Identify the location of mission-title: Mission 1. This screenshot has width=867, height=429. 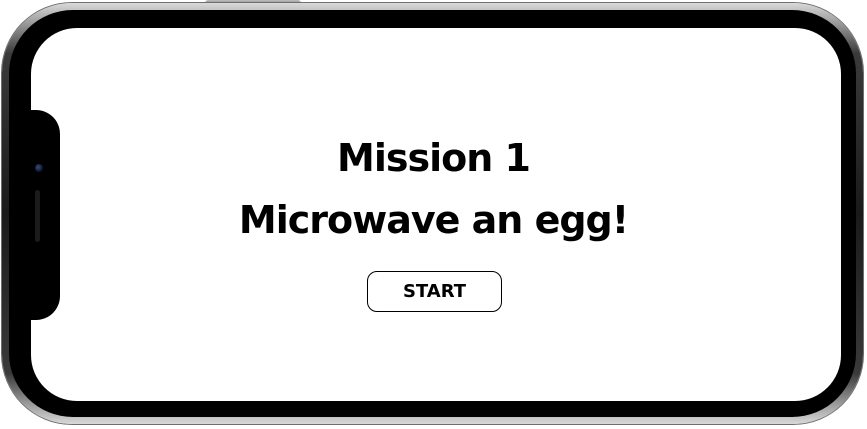
(434, 158).